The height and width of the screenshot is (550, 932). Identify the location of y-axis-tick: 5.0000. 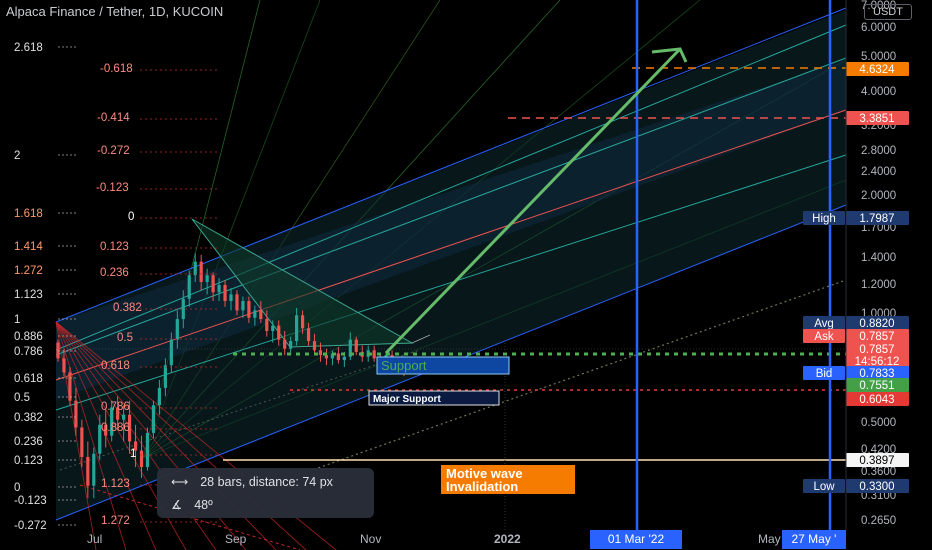
(878, 57).